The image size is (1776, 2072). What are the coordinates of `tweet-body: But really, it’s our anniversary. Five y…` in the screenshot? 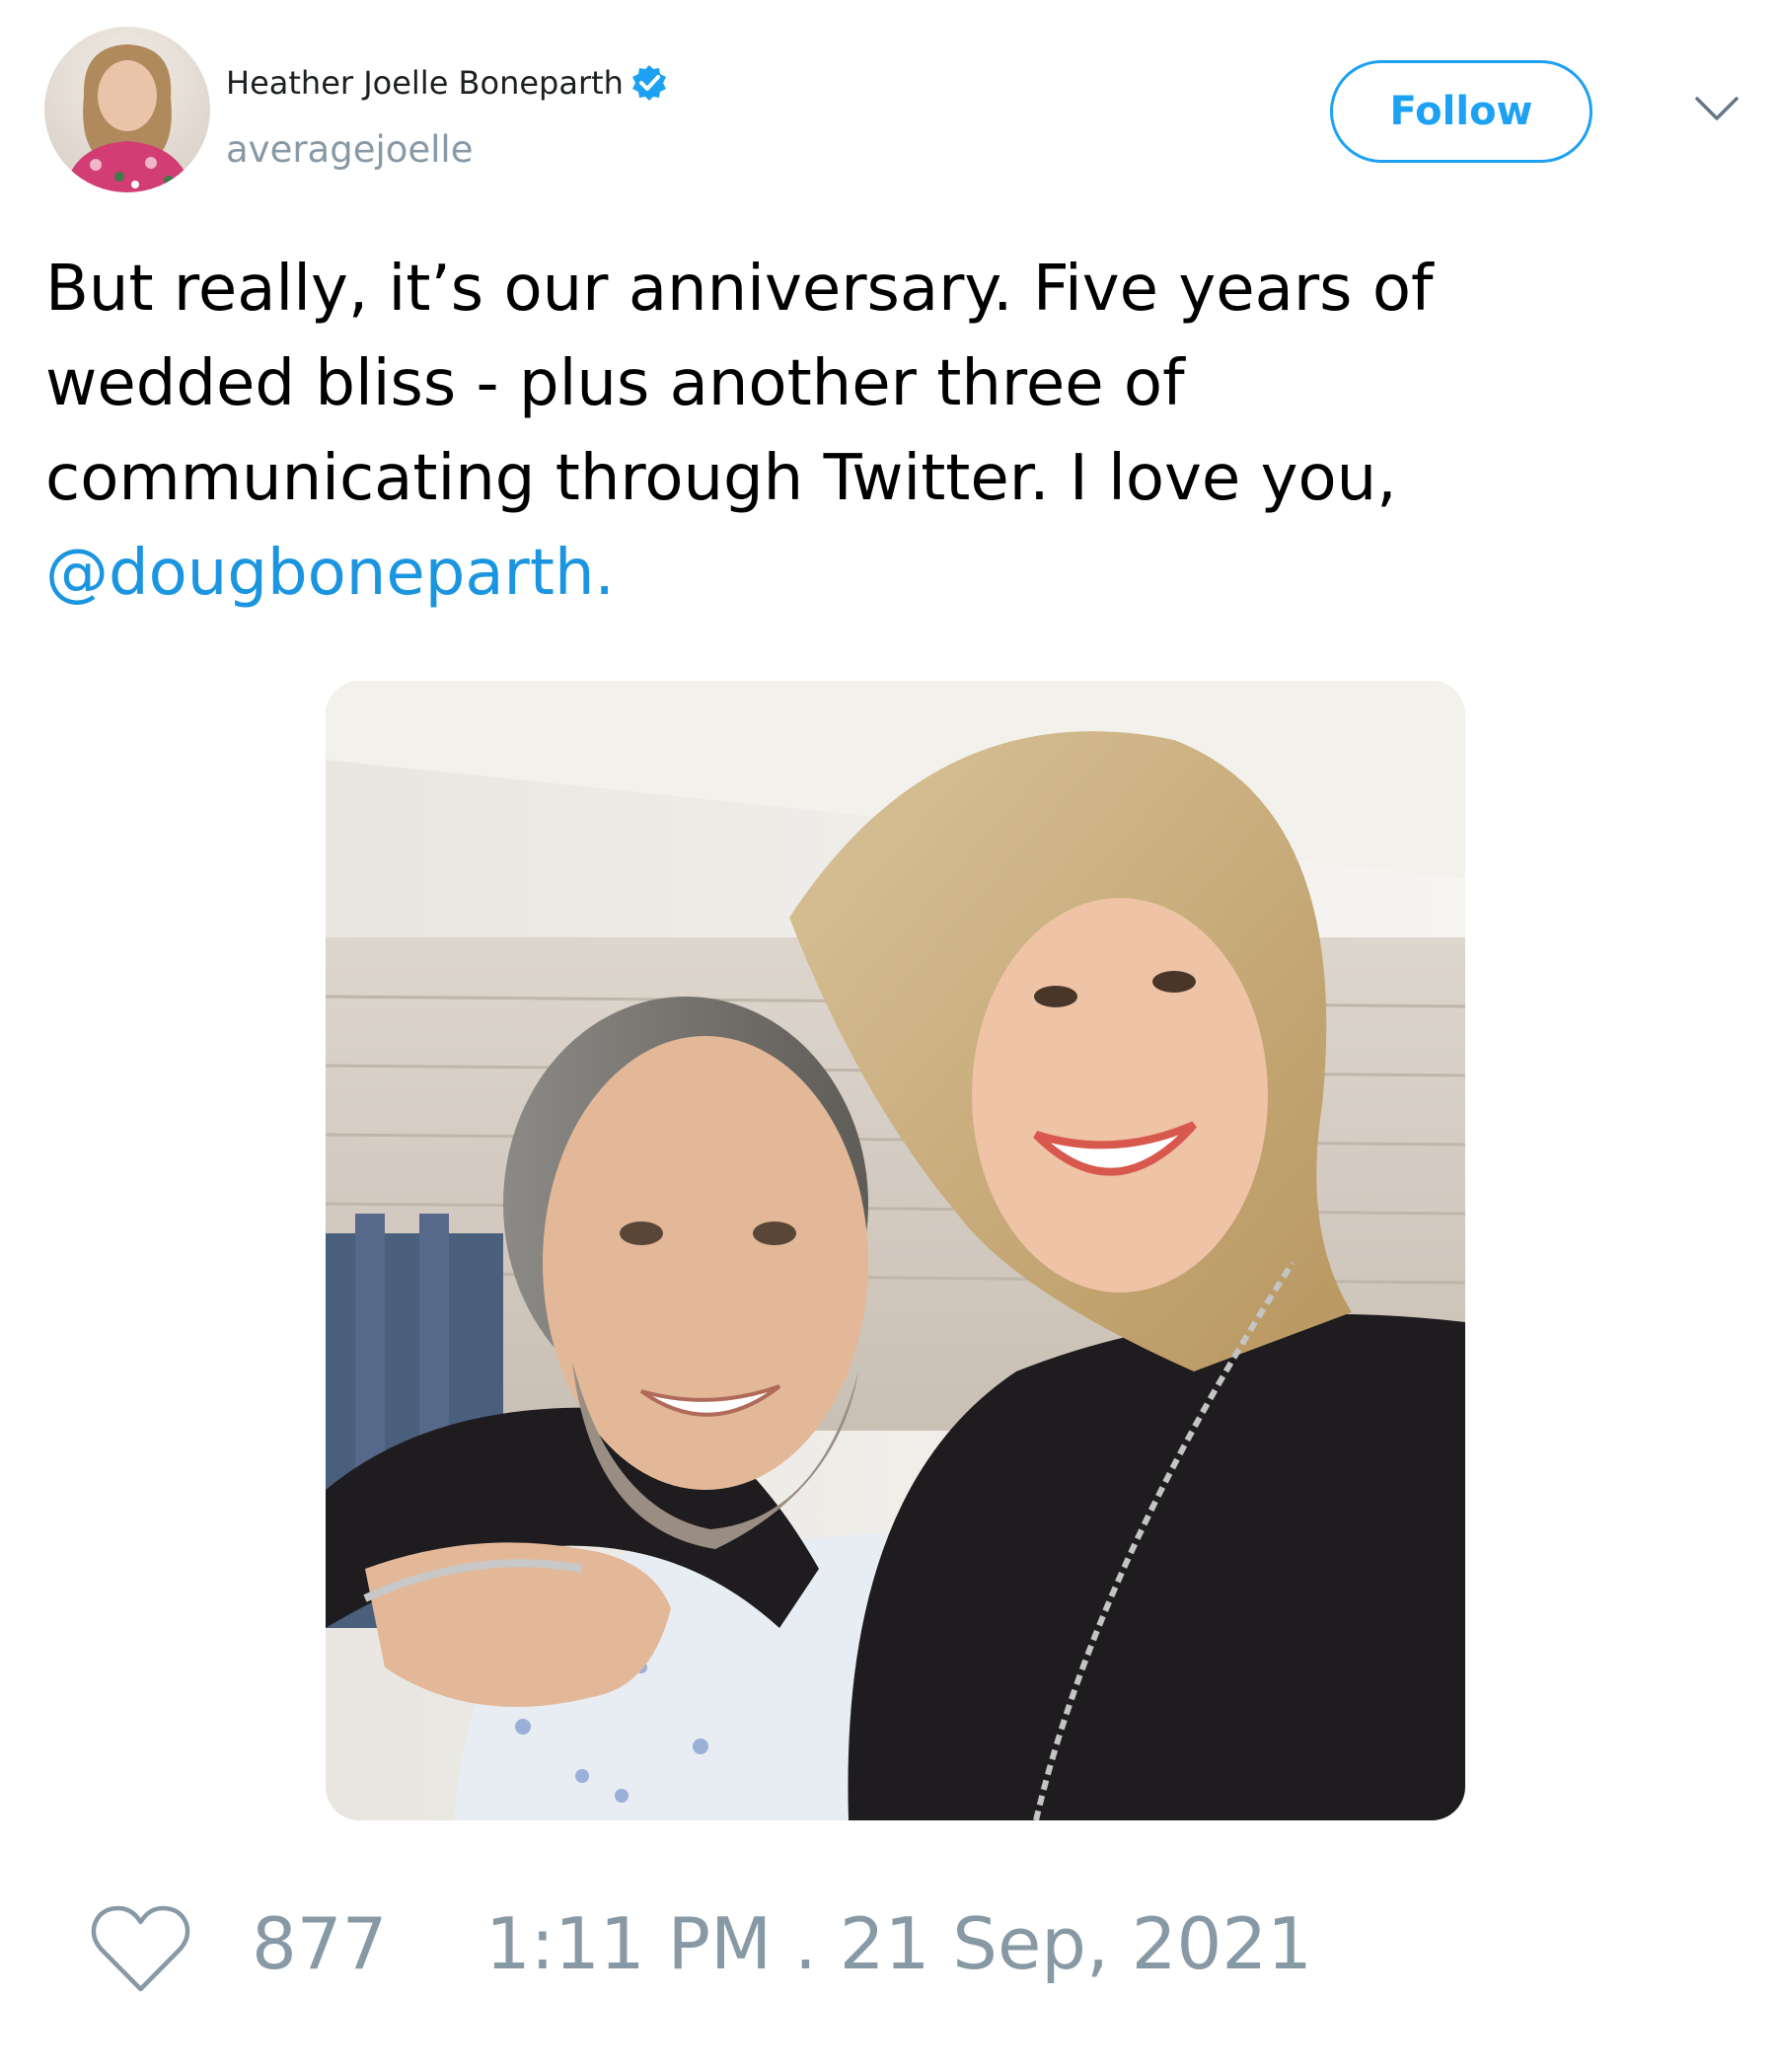 It's located at (740, 384).